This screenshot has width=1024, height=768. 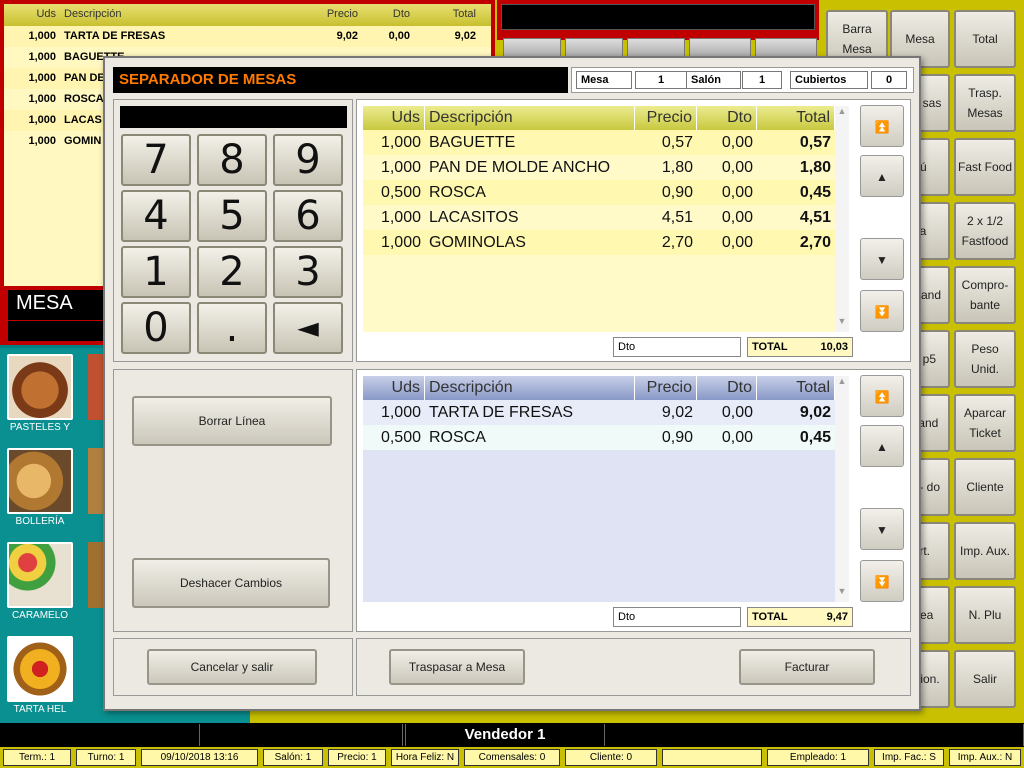 I want to click on facturar-button: Facturar, so click(x=807, y=667).